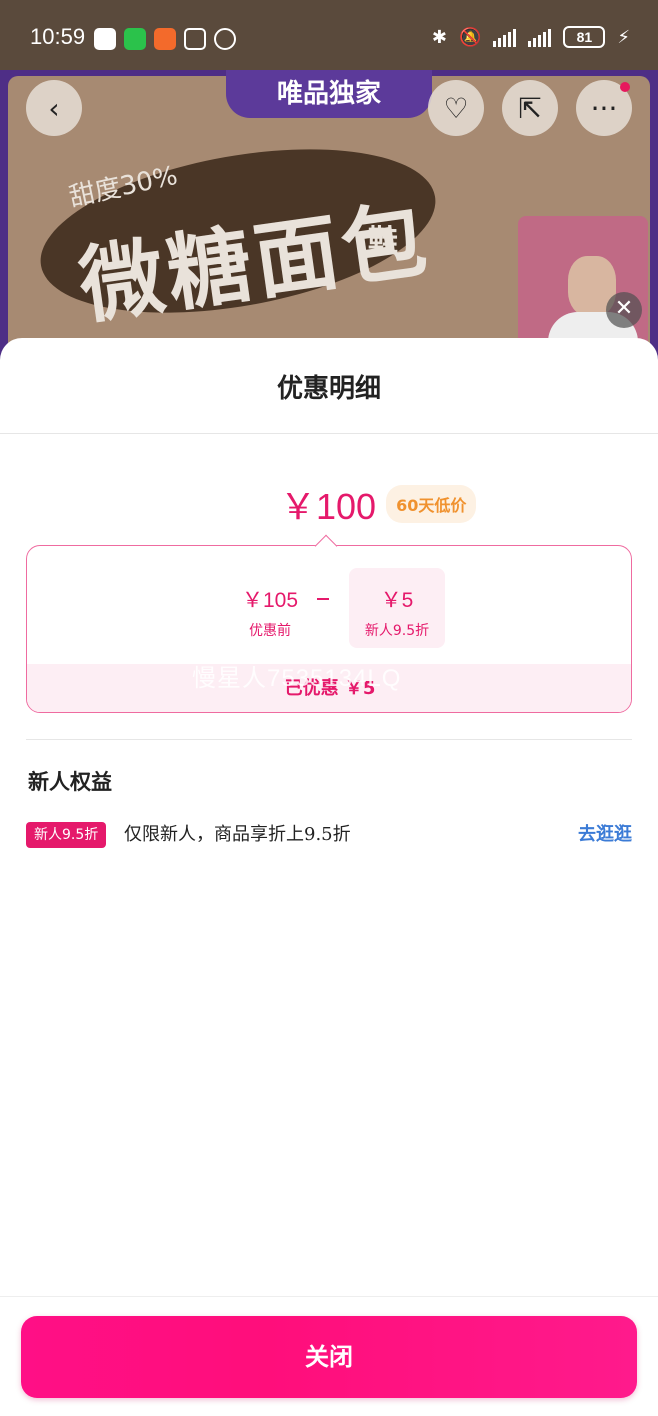  Describe the element at coordinates (378, 504) in the screenshot. I see `final-price-row: ￥100 60天低价` at that location.